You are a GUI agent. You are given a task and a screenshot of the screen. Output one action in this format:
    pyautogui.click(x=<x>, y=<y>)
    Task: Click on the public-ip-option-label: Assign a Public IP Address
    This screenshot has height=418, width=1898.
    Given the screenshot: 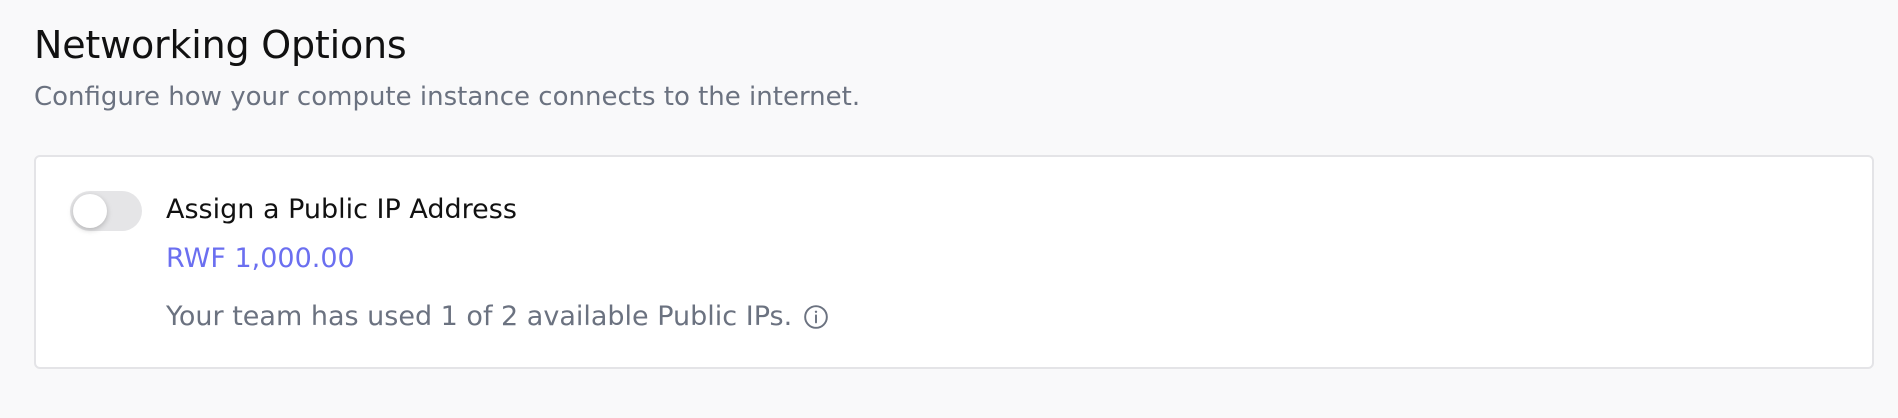 What is the action you would take?
    pyautogui.click(x=341, y=209)
    